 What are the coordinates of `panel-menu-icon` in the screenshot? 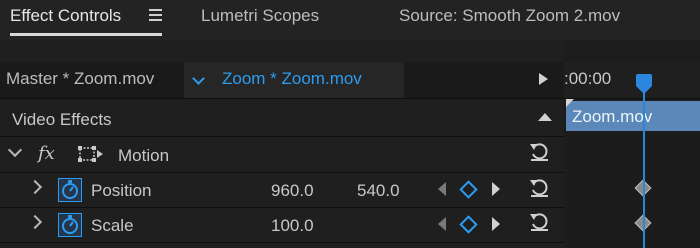 It's located at (155, 15).